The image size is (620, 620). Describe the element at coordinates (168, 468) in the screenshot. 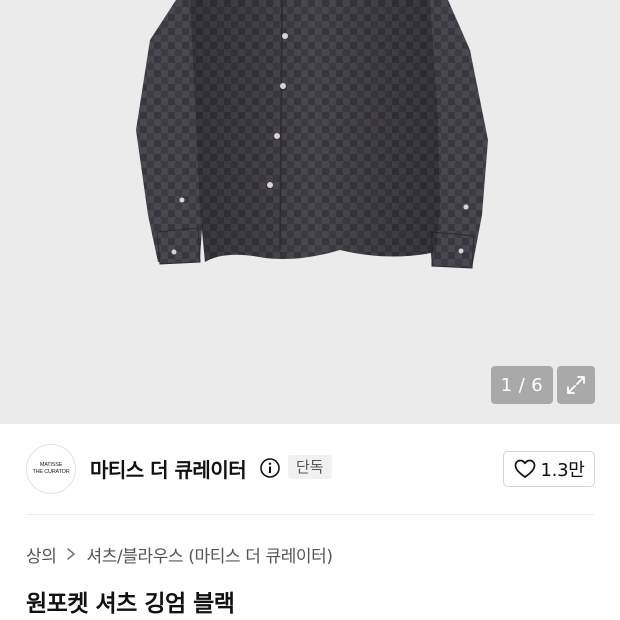

I see `brand-name-link: 마티스 더 큐레이터` at that location.